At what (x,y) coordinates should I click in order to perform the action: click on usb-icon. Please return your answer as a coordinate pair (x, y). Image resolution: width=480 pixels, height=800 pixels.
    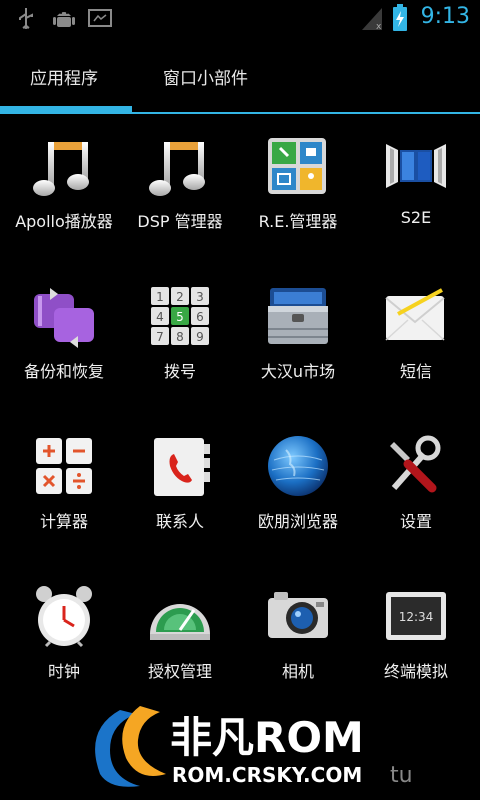
    Looking at the image, I should click on (26, 20).